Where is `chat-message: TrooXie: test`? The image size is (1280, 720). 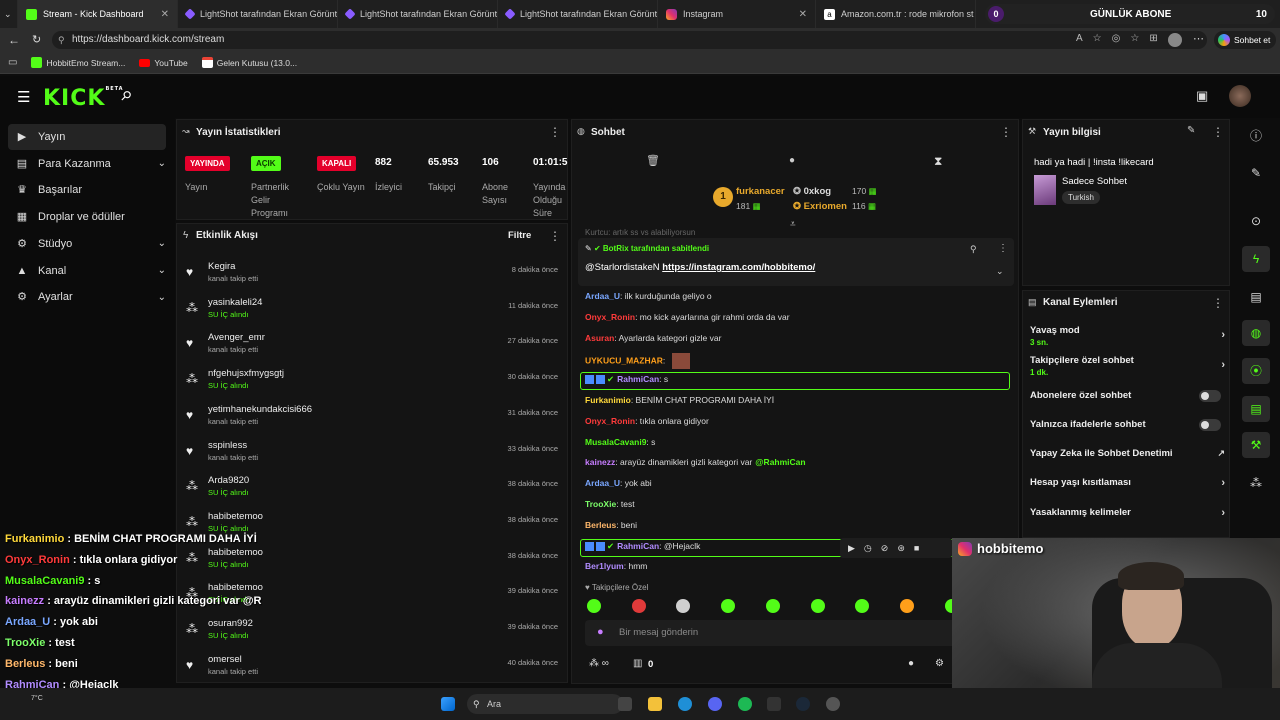 chat-message: TrooXie: test is located at coordinates (610, 504).